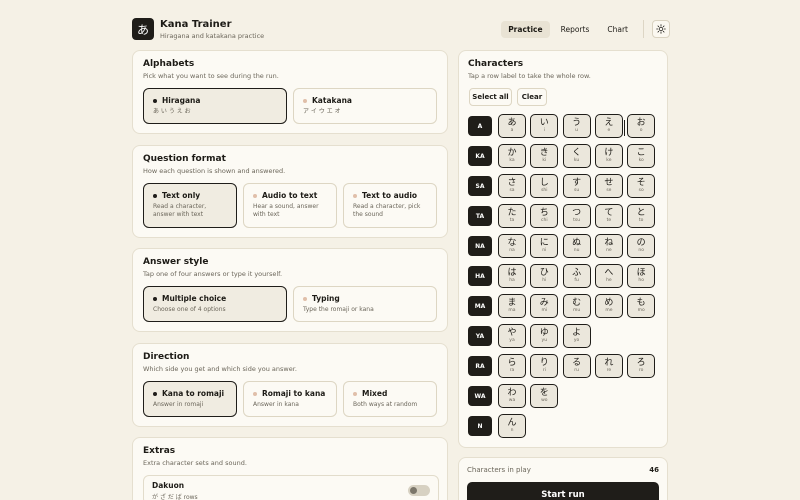  I want to click on kana-cell: り ri, so click(544, 366).